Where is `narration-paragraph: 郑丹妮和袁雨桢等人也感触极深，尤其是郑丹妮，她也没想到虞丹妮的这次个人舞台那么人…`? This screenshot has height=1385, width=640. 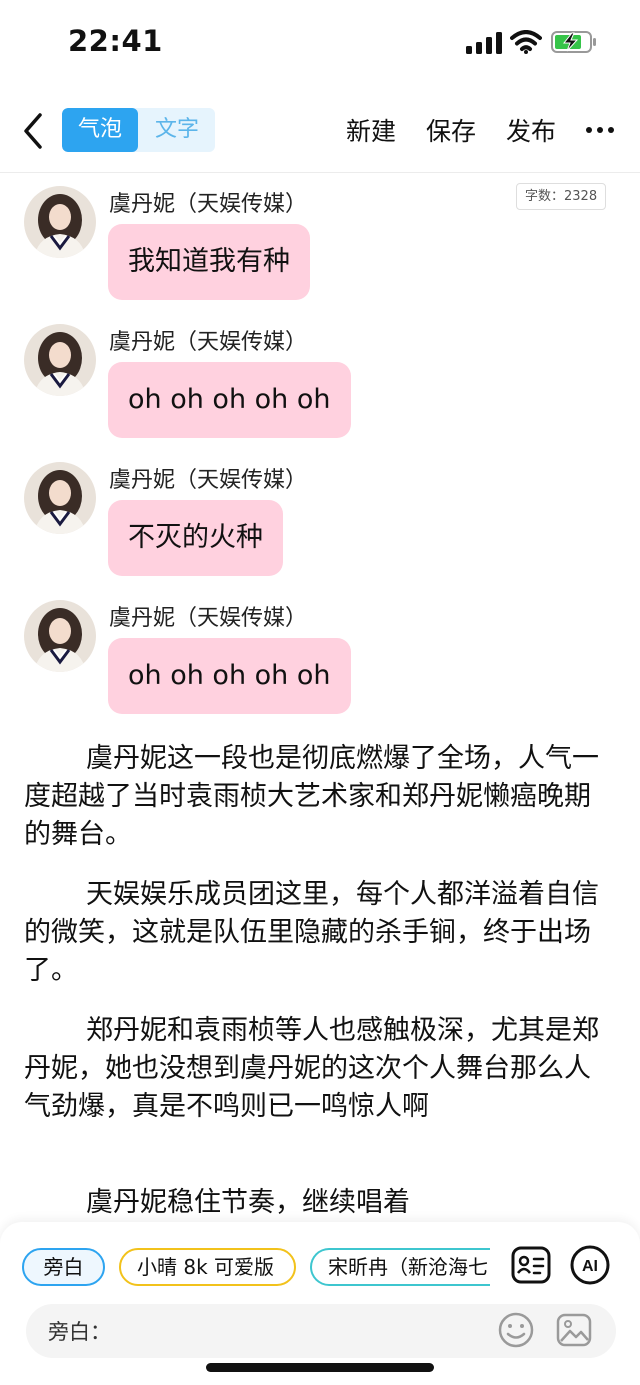
narration-paragraph: 郑丹妮和袁雨桢等人也感触极深，尤其是郑丹妮，她也没想到虞丹妮的这次个人舞台那么人… is located at coordinates (319, 1069).